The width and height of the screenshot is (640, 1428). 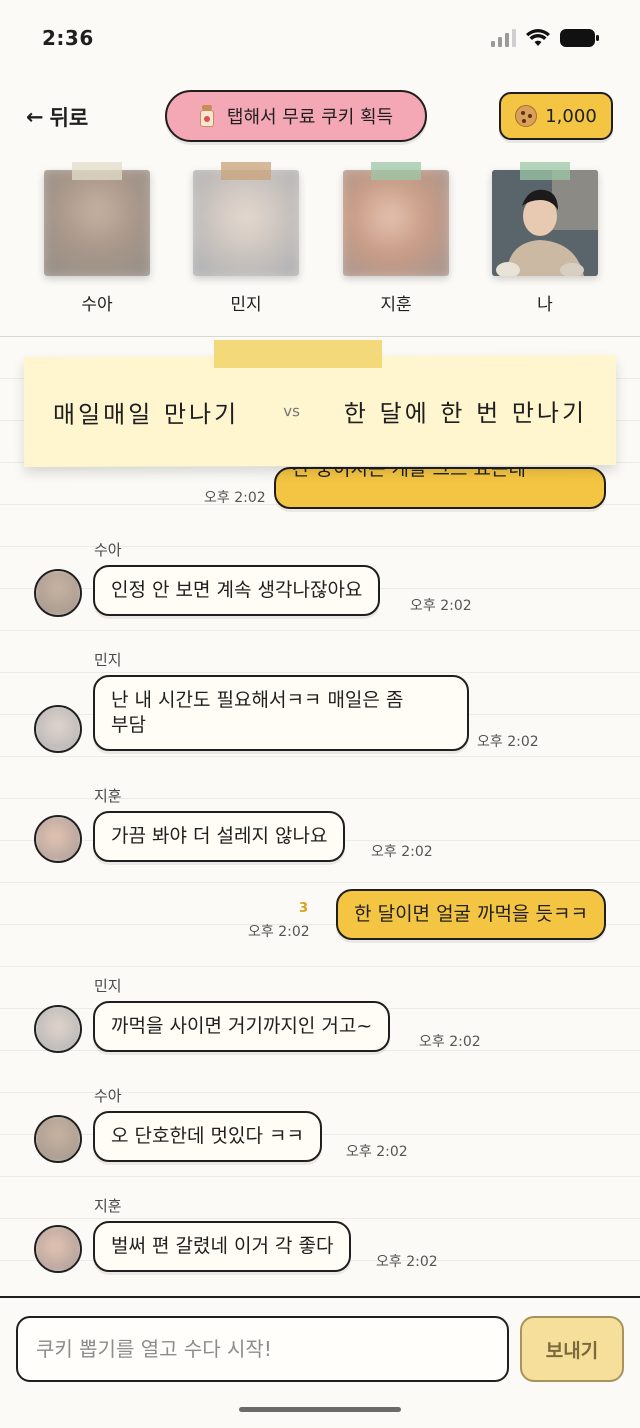 I want to click on participant-sua: 수아, so click(x=97, y=237).